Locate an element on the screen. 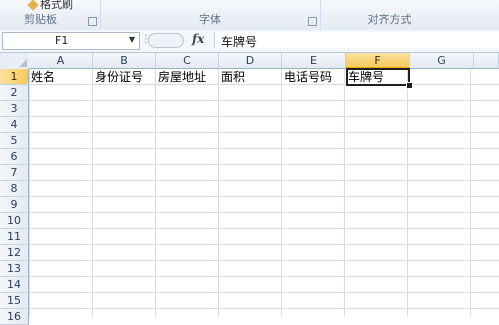  cell-b1: 身份证号 is located at coordinates (124, 77).